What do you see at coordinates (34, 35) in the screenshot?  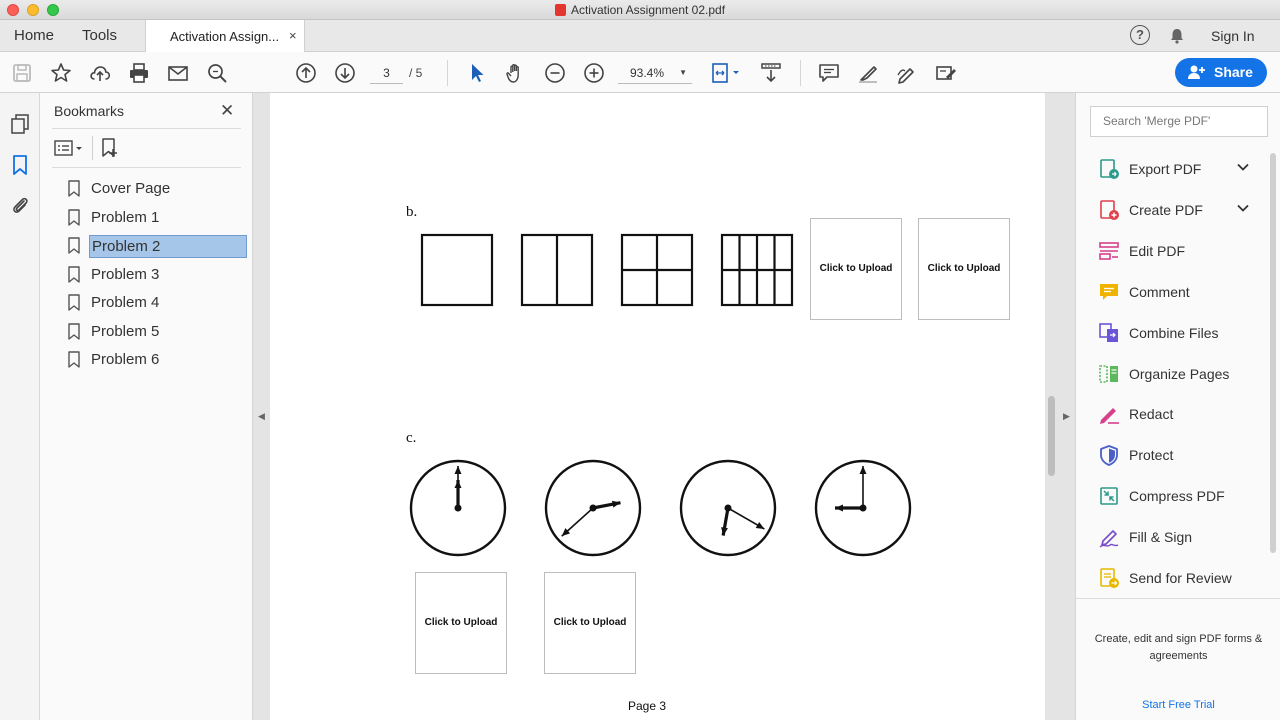 I see `tab-home: Home` at bounding box center [34, 35].